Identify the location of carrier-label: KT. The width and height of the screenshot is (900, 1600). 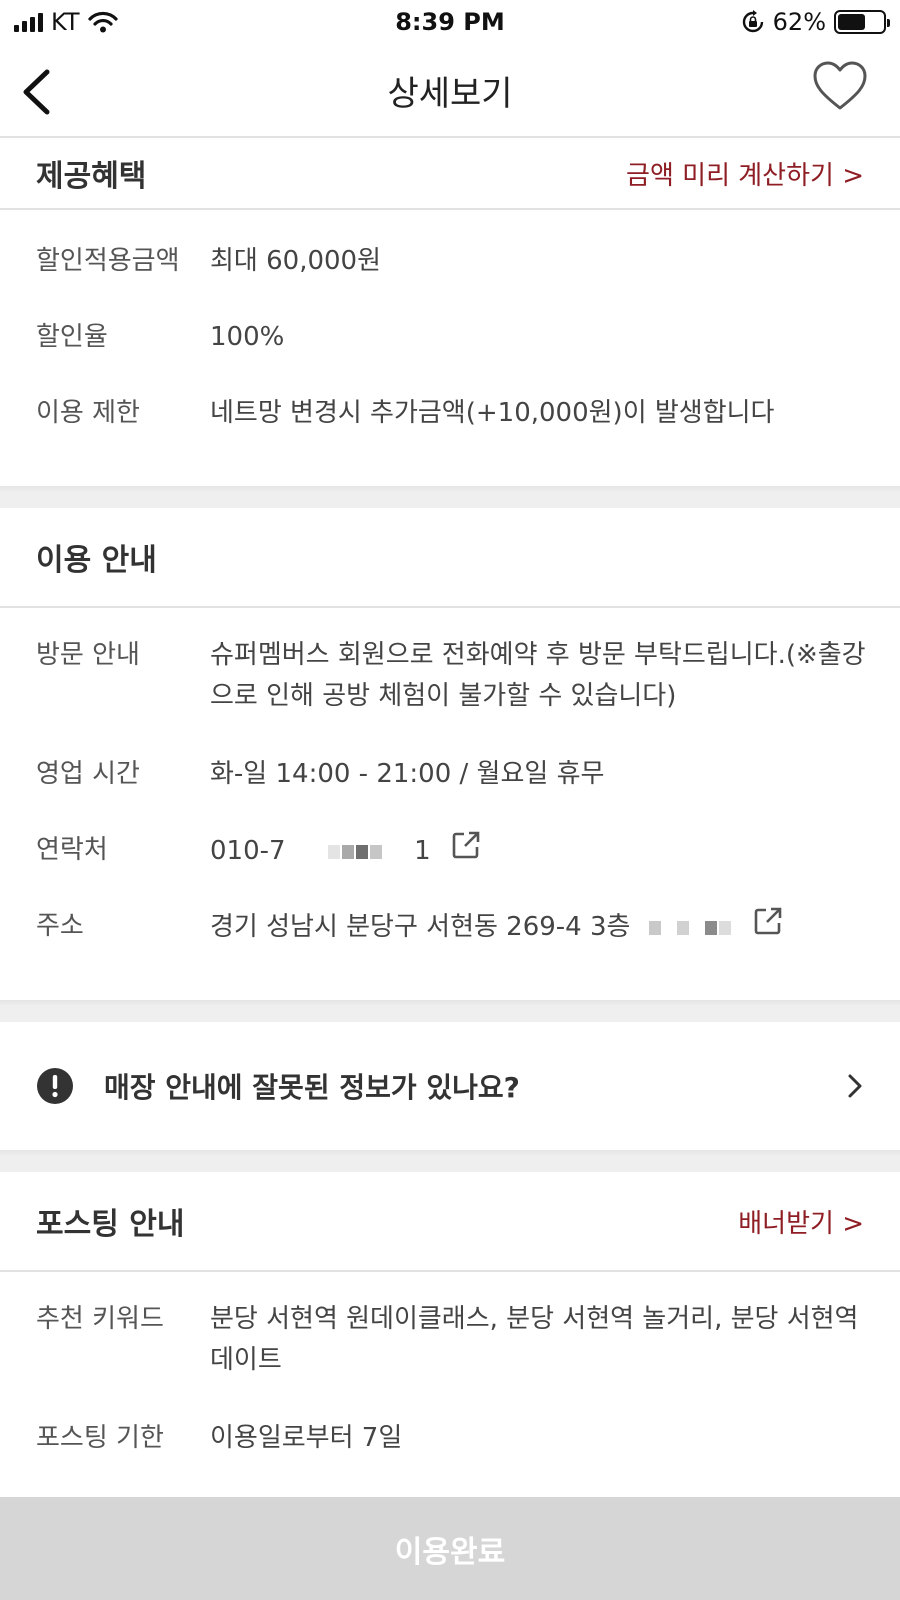
(65, 22).